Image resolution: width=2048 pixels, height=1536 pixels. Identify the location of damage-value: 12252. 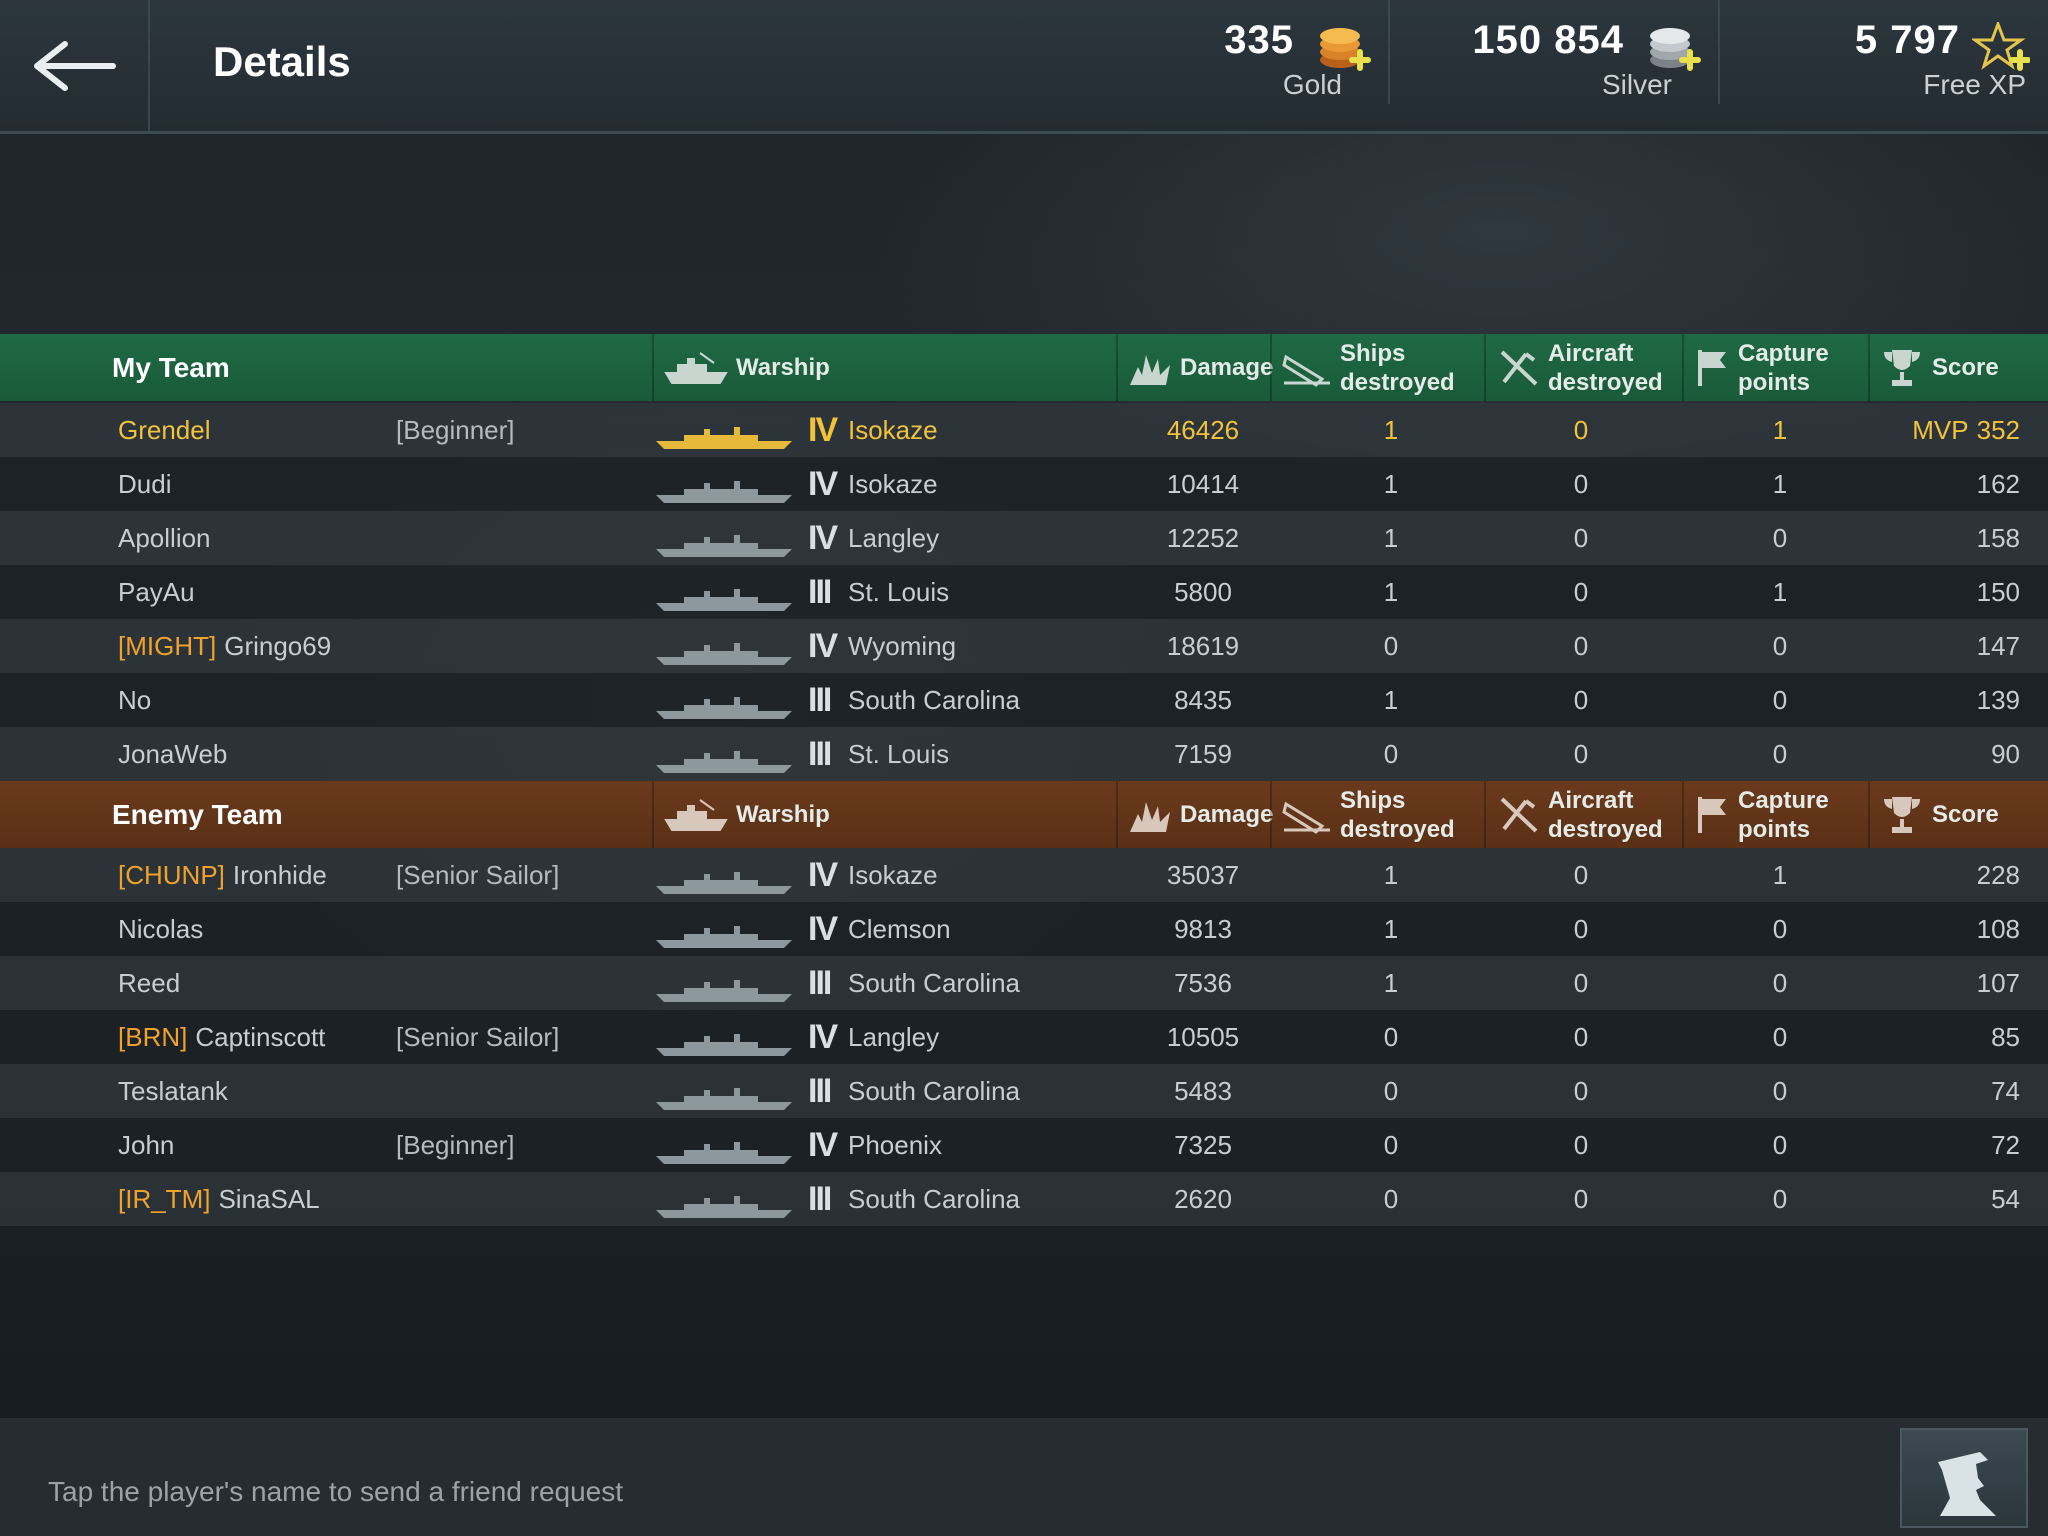
(1203, 538).